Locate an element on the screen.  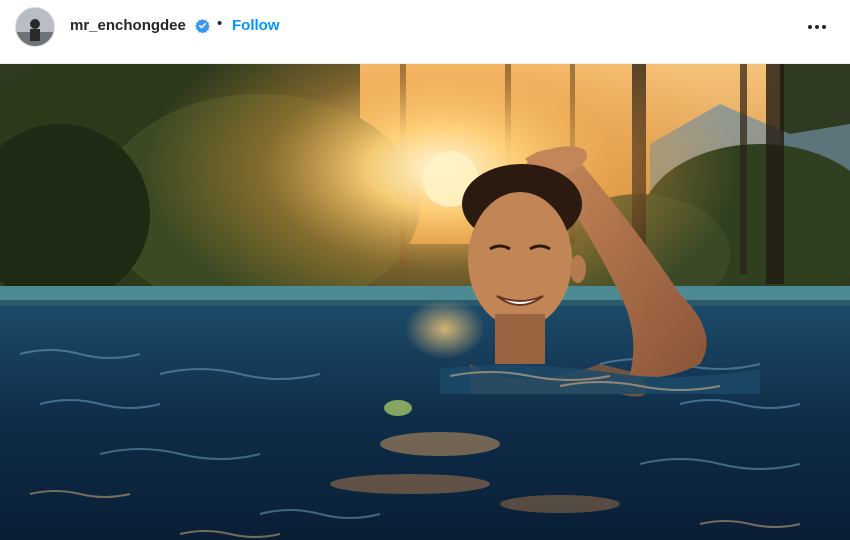
post-header: mr_enchongdee • Follow is located at coordinates (425, 32).